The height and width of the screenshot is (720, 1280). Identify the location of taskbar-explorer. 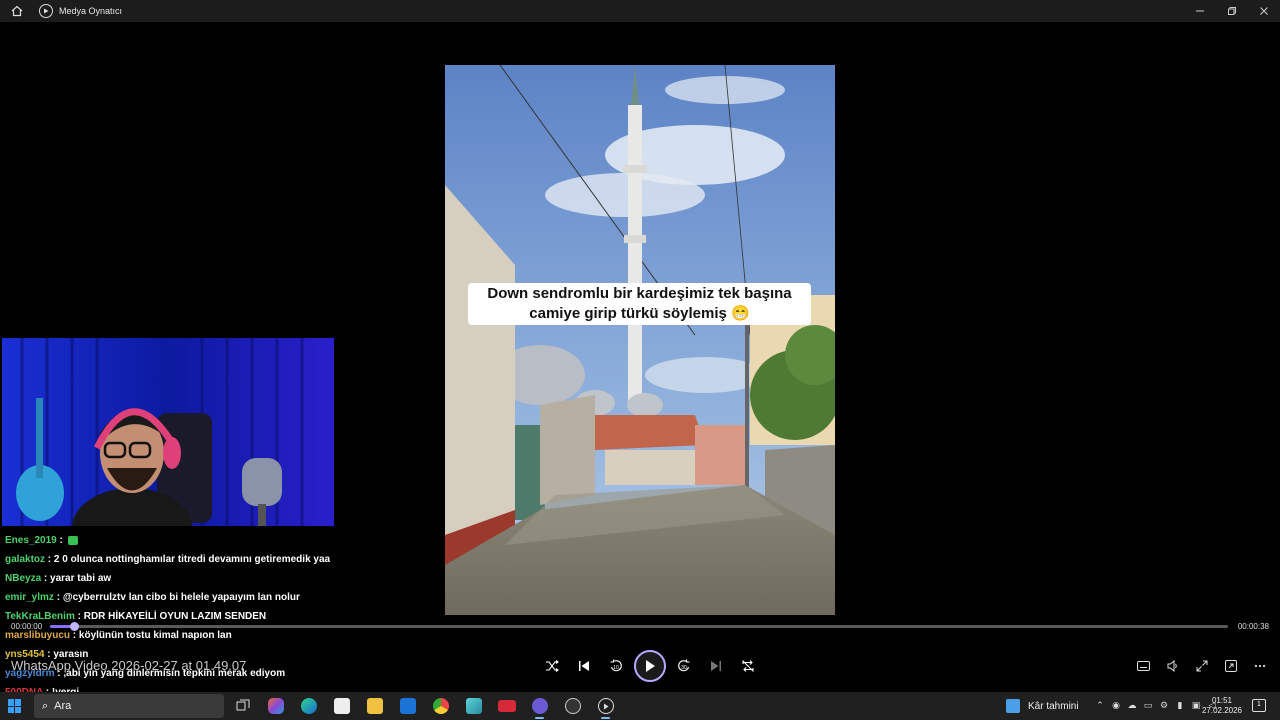
(374, 706).